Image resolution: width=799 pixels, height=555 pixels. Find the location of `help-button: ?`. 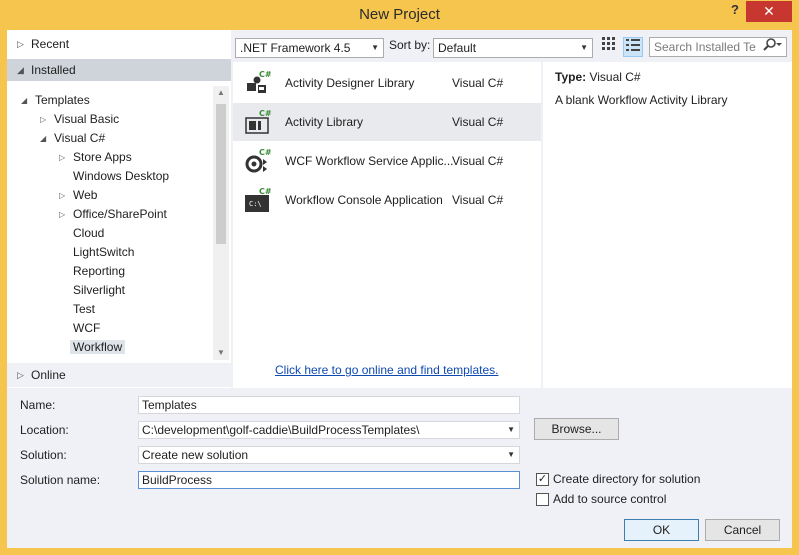

help-button: ? is located at coordinates (735, 12).